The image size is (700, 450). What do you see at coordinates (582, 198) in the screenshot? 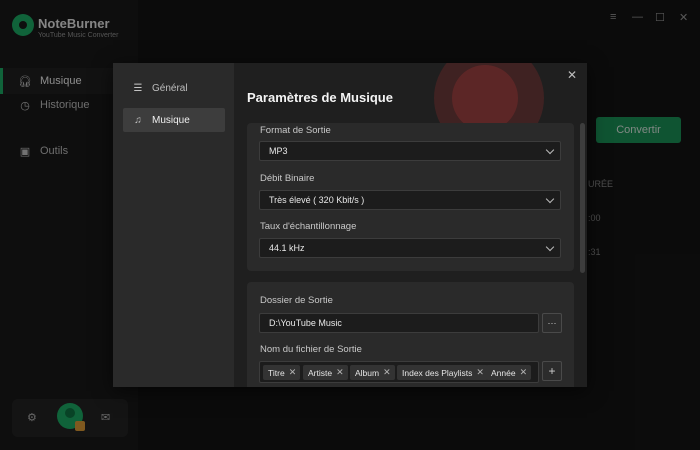
I see `settings-scrollbar` at bounding box center [582, 198].